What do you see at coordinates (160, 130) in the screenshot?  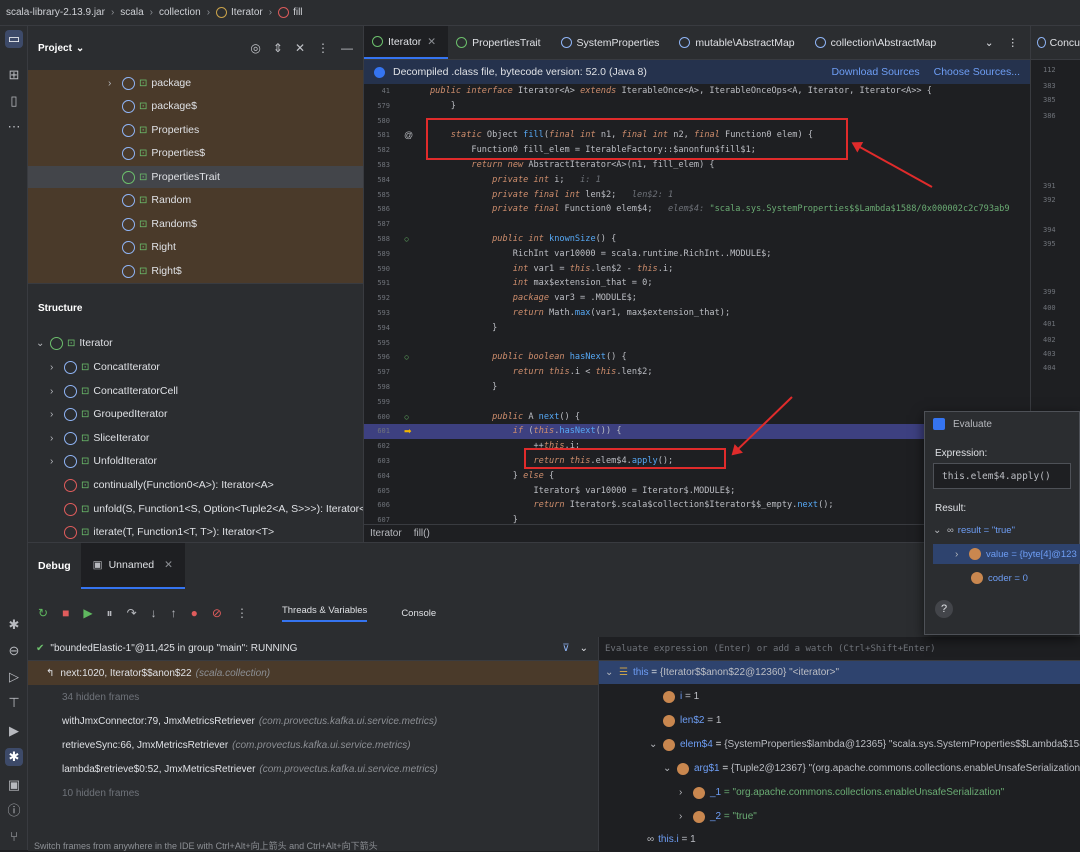 I see `tree-item-properties: ⊡ Properties` at bounding box center [160, 130].